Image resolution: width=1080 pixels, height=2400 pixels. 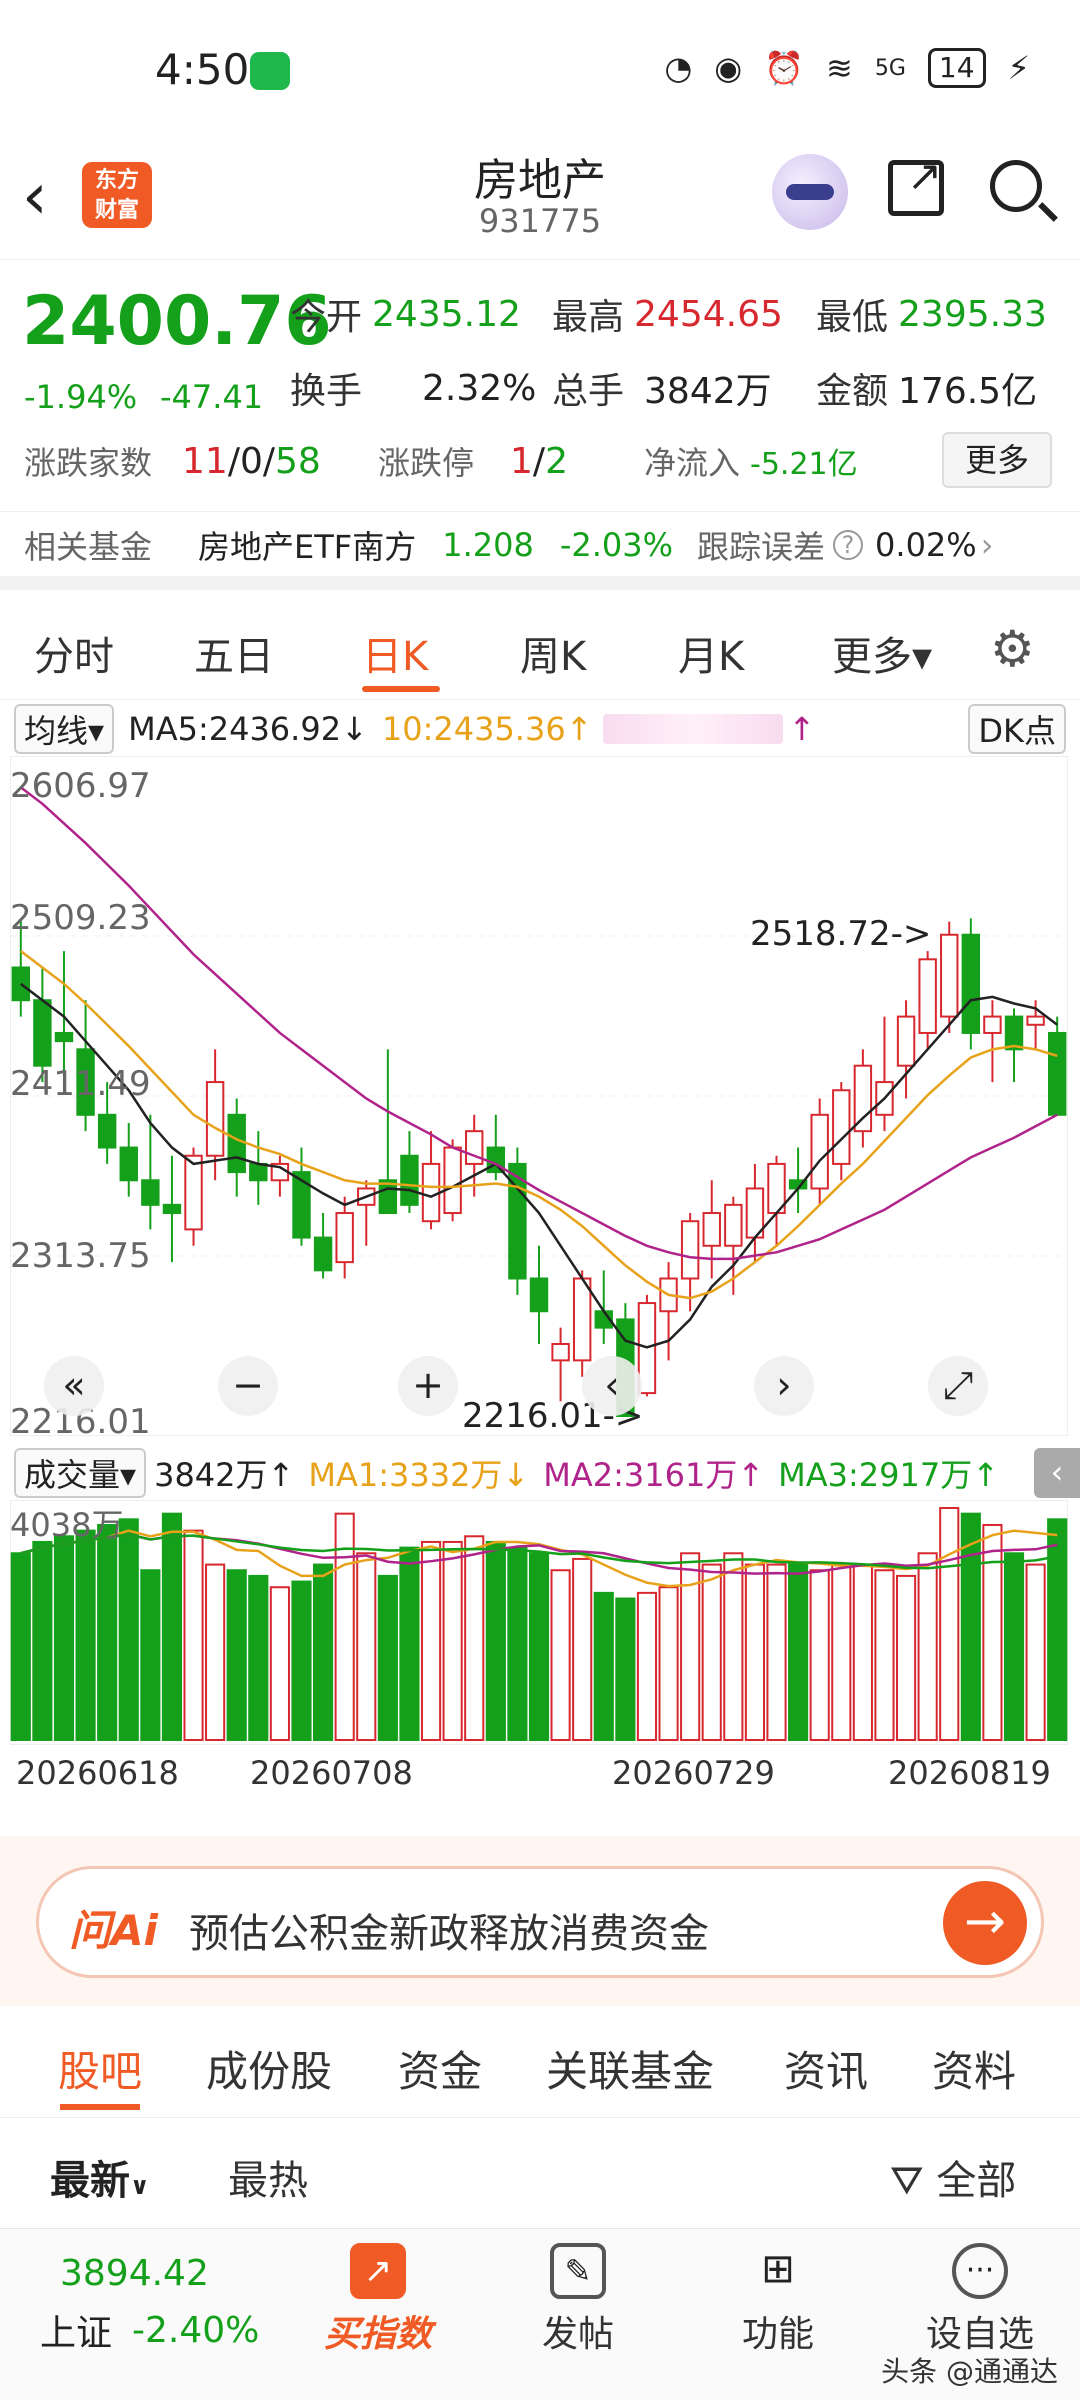 What do you see at coordinates (540, 2173) in the screenshot?
I see `sort-tabs: 最新∨ 最热 ⛛ 全部` at bounding box center [540, 2173].